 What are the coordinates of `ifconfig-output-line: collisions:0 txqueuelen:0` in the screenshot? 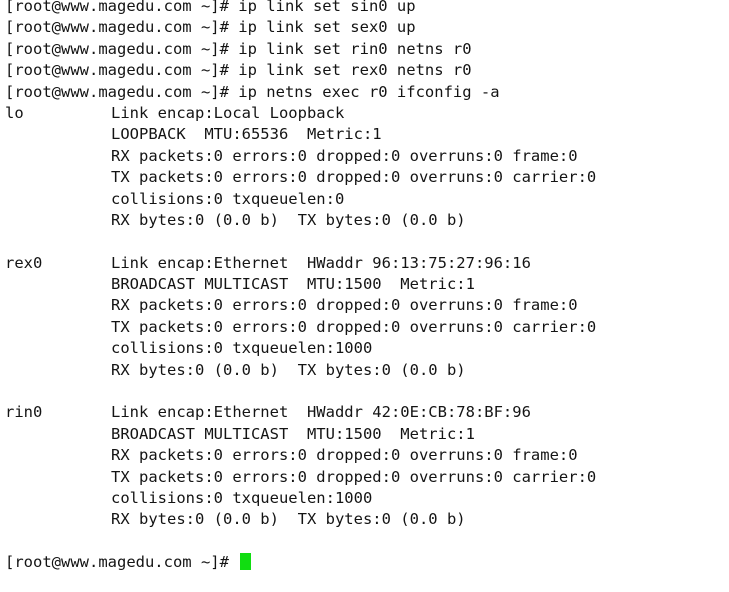 It's located at (367, 199).